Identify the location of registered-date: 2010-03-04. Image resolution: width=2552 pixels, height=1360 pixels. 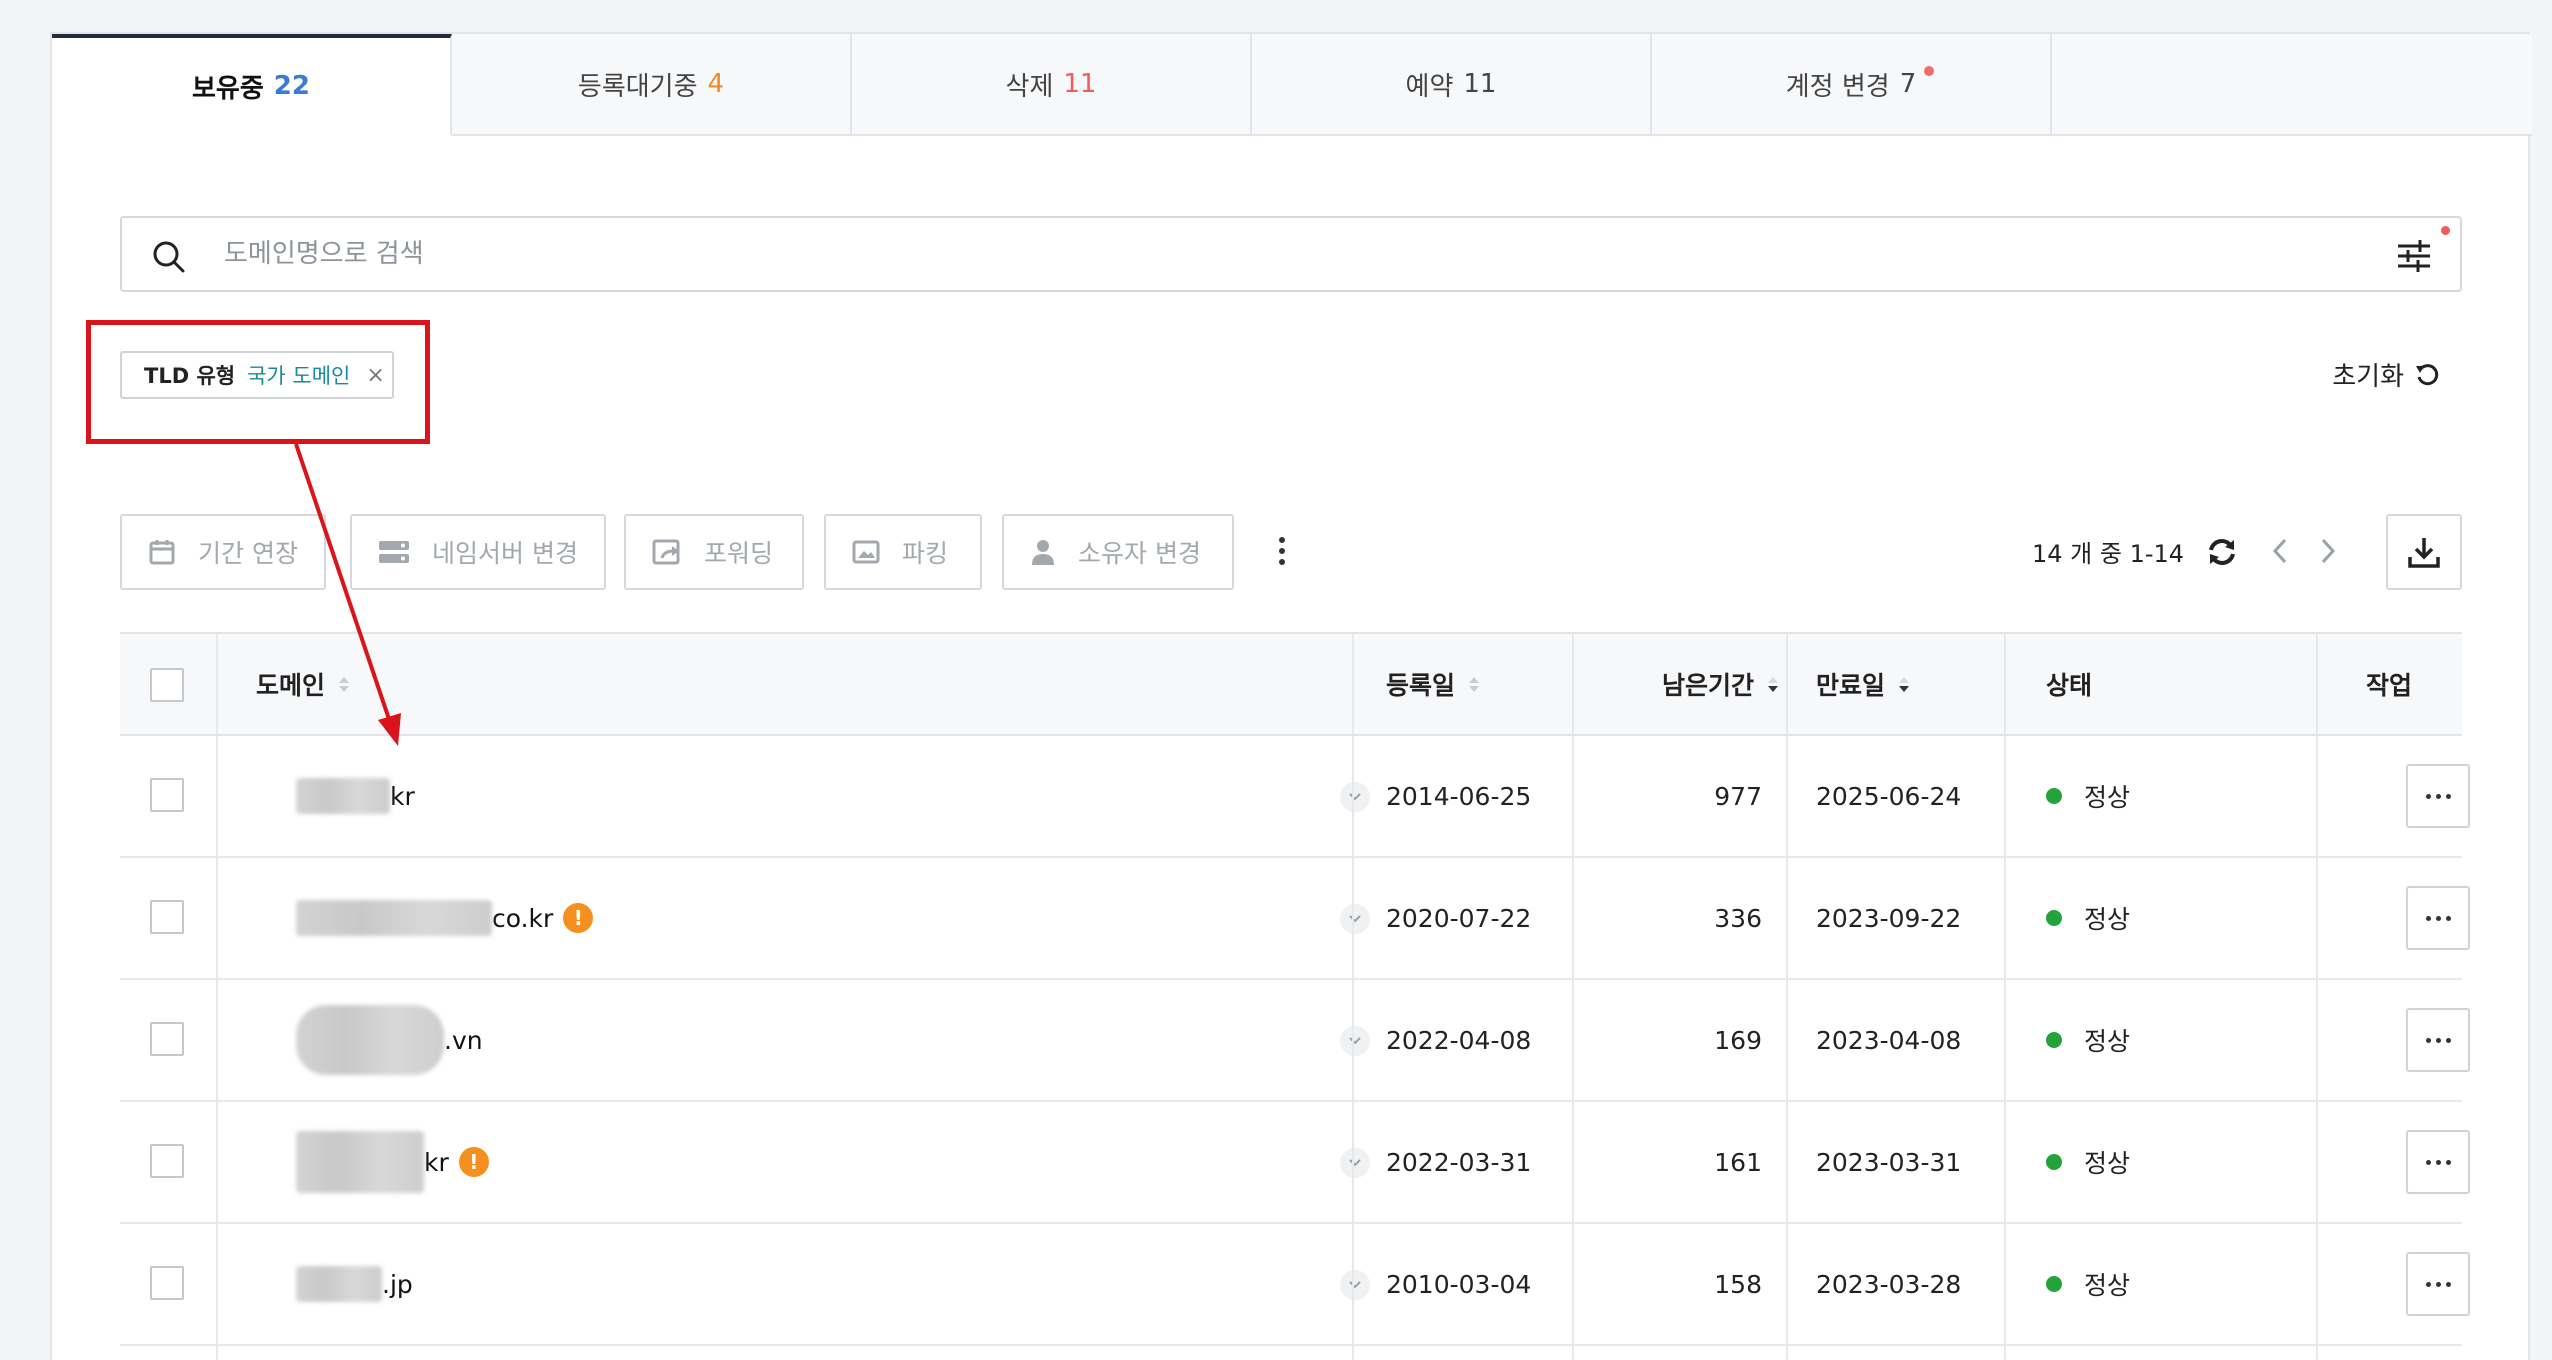
(1459, 1284).